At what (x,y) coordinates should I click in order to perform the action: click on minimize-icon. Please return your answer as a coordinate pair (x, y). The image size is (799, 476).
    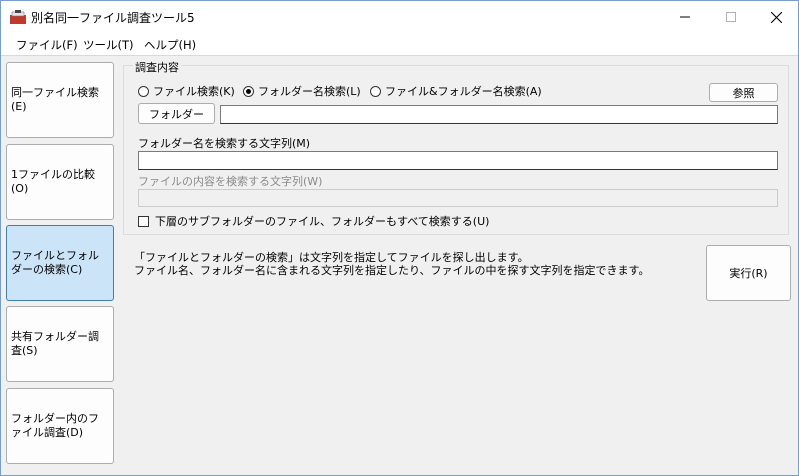
    Looking at the image, I should click on (685, 17).